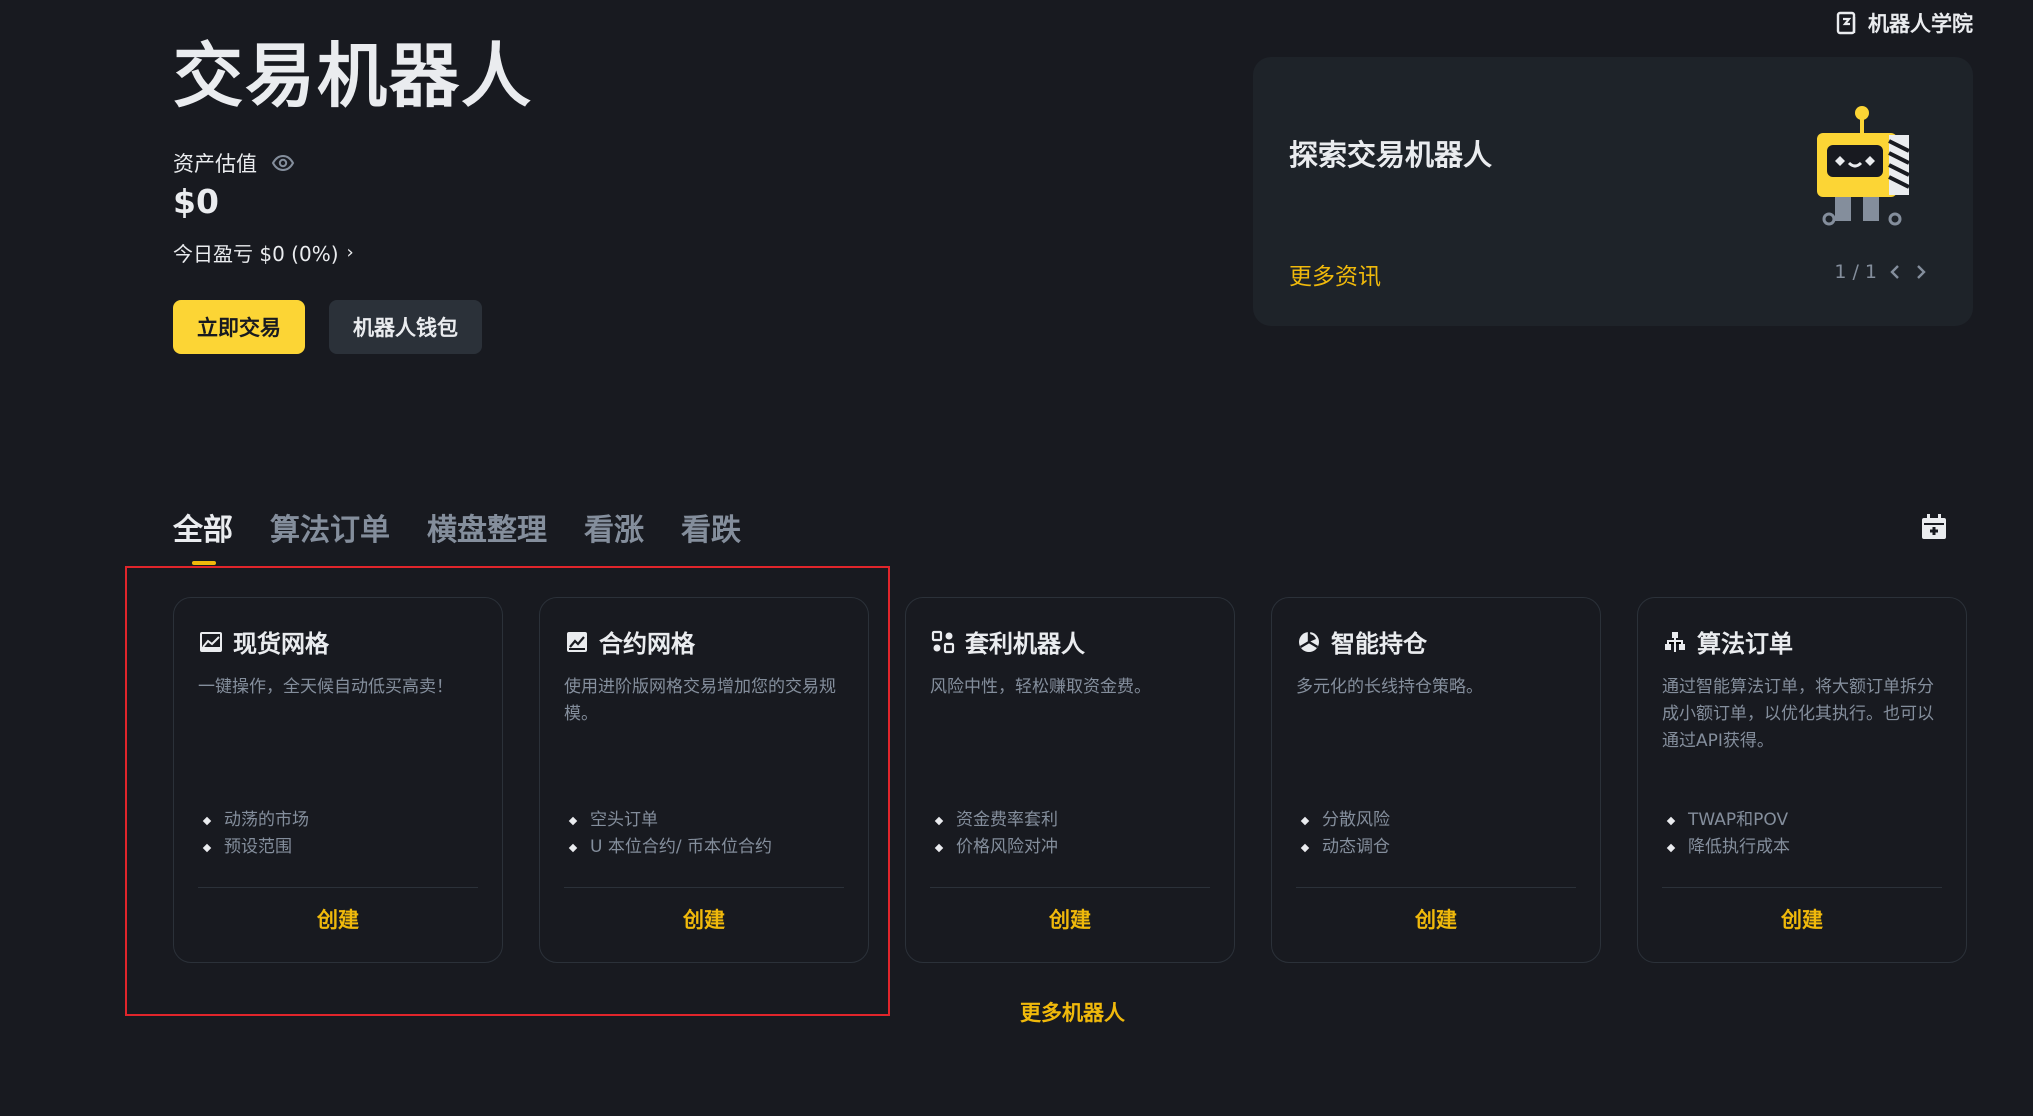 The height and width of the screenshot is (1116, 2033). What do you see at coordinates (1675, 641) in the screenshot?
I see `algo-order-icon` at bounding box center [1675, 641].